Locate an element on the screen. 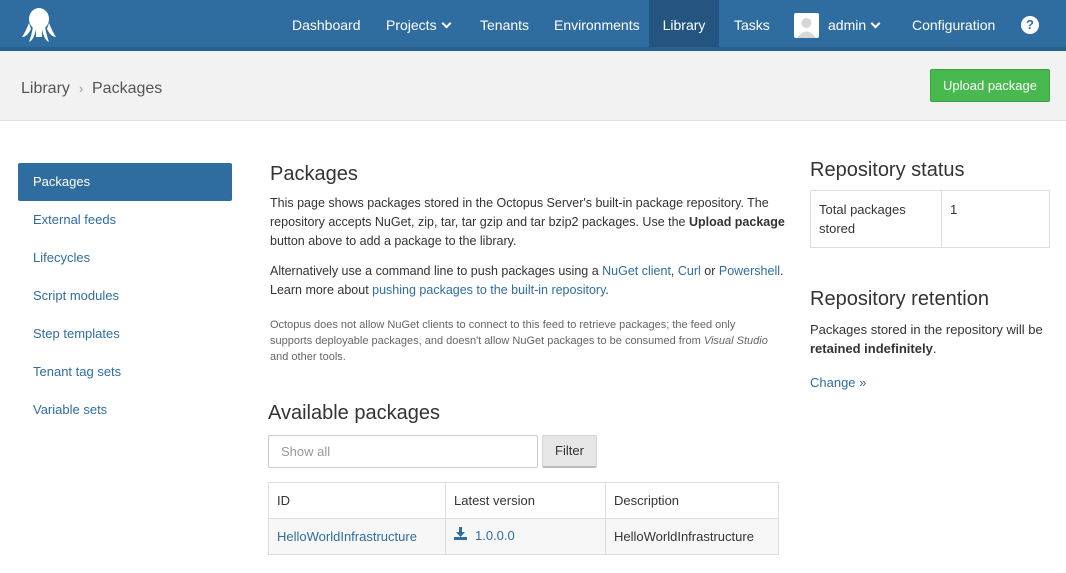 The height and width of the screenshot is (573, 1066). sidebar-item-script-modules: Script modules is located at coordinates (125, 296).